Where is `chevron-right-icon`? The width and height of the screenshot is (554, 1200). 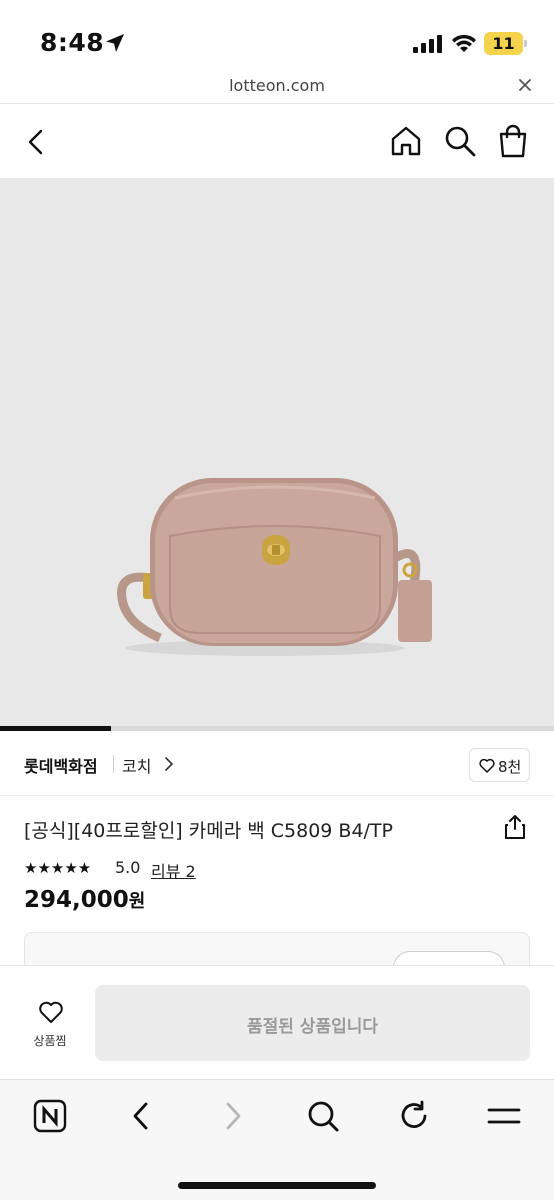
chevron-right-icon is located at coordinates (169, 764).